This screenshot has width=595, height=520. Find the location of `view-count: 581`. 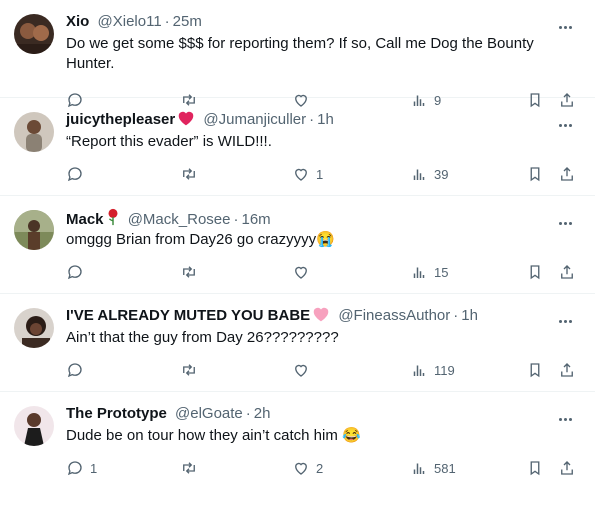

view-count: 581 is located at coordinates (445, 468).